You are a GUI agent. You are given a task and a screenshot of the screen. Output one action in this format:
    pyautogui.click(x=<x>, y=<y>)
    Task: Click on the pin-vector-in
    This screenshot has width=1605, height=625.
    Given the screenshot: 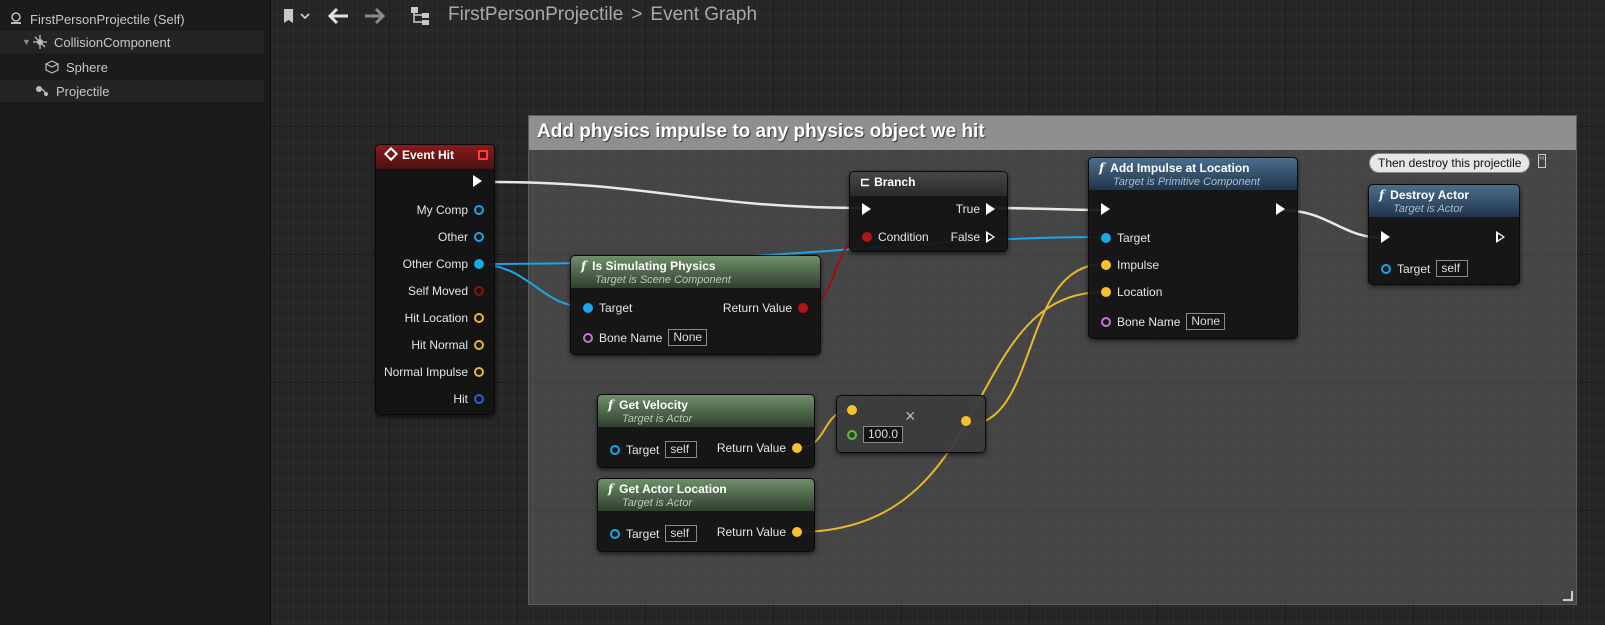 What is the action you would take?
    pyautogui.click(x=852, y=410)
    